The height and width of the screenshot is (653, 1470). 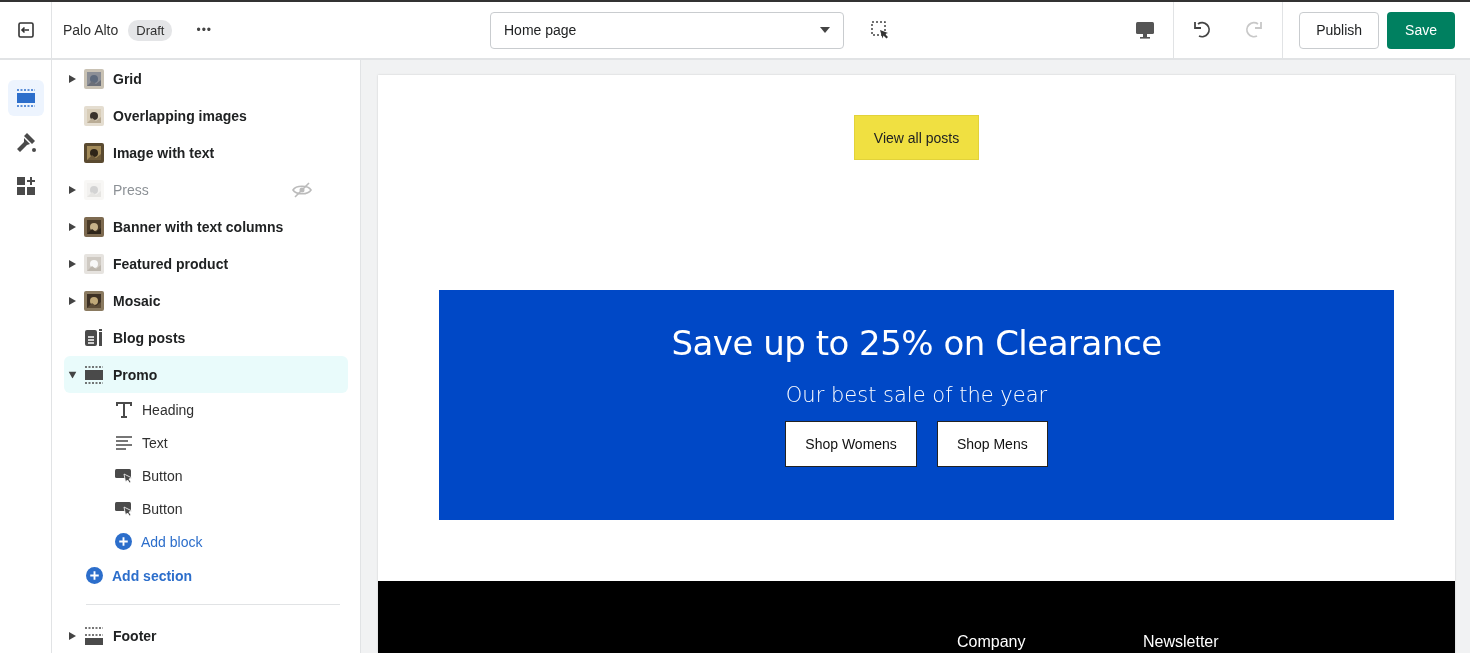 What do you see at coordinates (206, 152) in the screenshot?
I see `section-item: Image with text` at bounding box center [206, 152].